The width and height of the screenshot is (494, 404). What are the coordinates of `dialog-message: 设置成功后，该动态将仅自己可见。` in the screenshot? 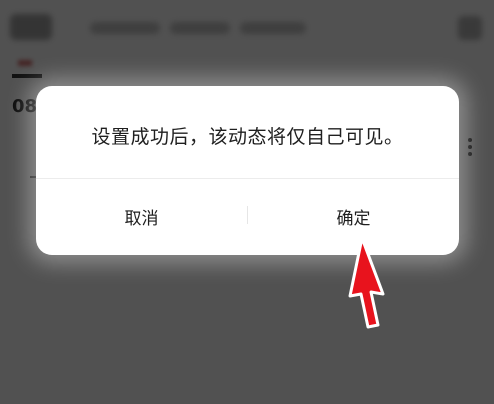 It's located at (247, 137).